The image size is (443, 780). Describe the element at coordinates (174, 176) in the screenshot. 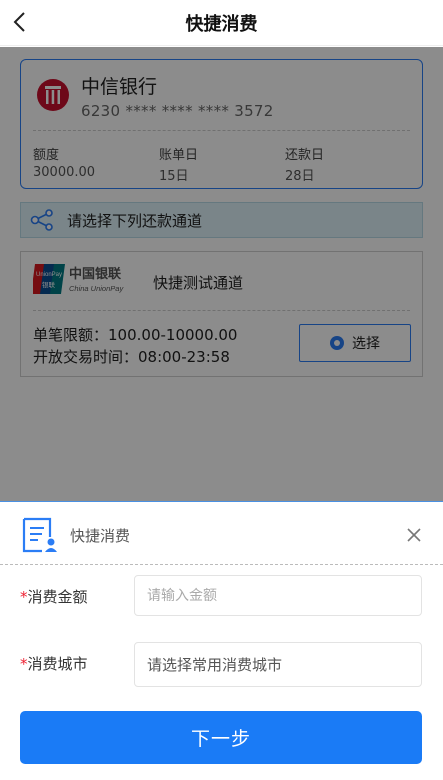

I see `bill-date-value: 15日` at that location.